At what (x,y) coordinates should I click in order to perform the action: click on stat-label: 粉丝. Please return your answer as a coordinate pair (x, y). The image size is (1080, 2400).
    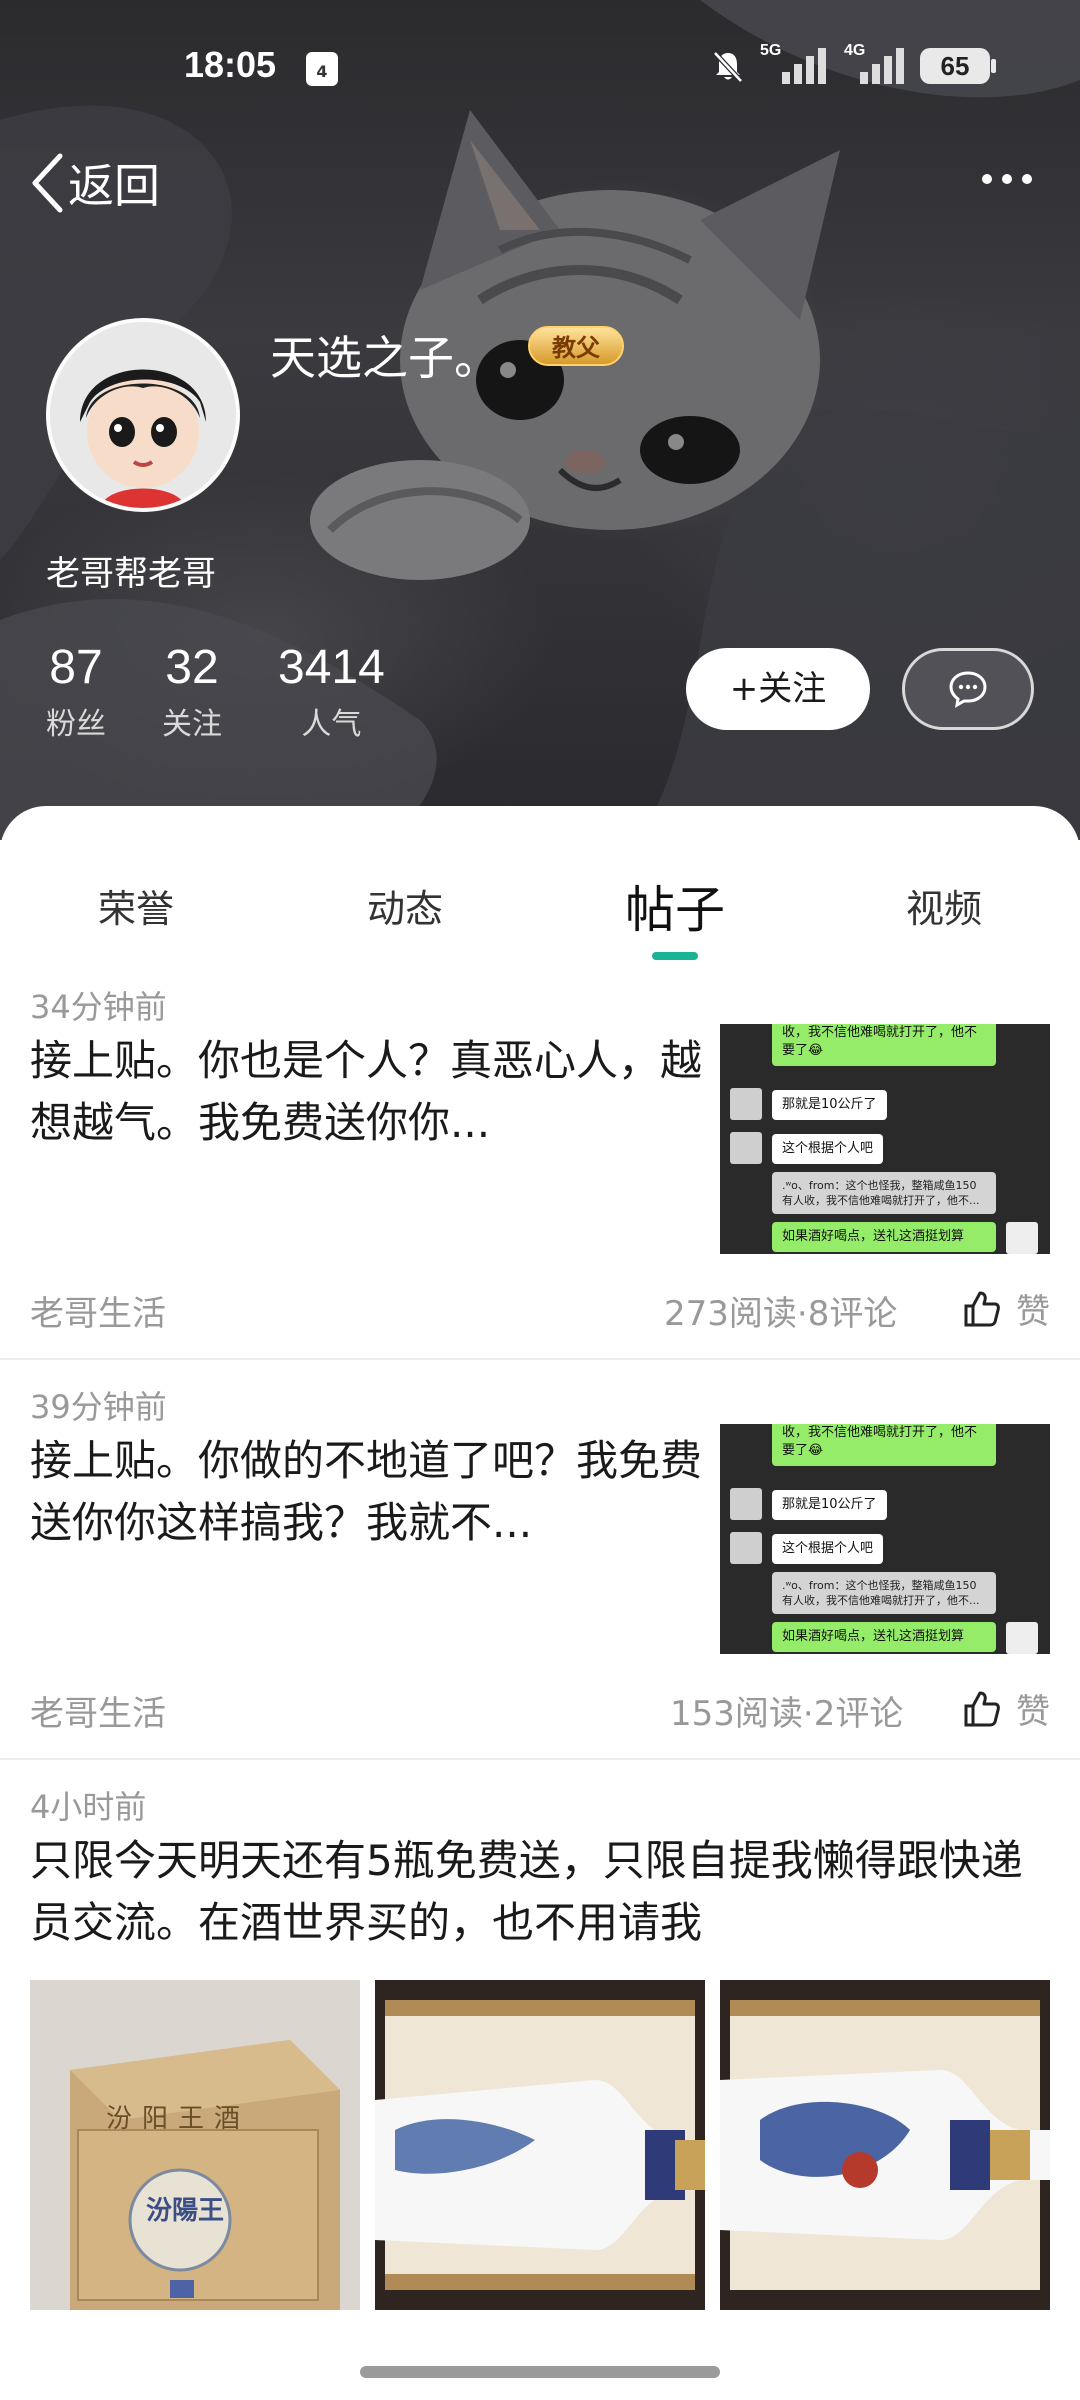
    Looking at the image, I should click on (76, 724).